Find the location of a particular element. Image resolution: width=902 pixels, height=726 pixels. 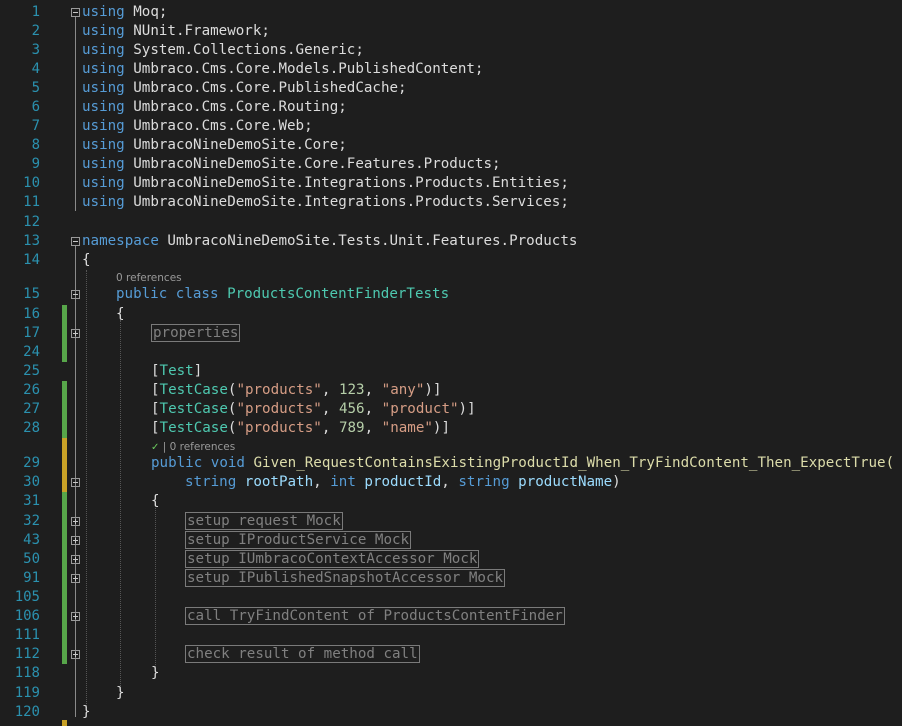

collapsed-region: setup IPublishedSnapshotAccessor Mock is located at coordinates (345, 578).